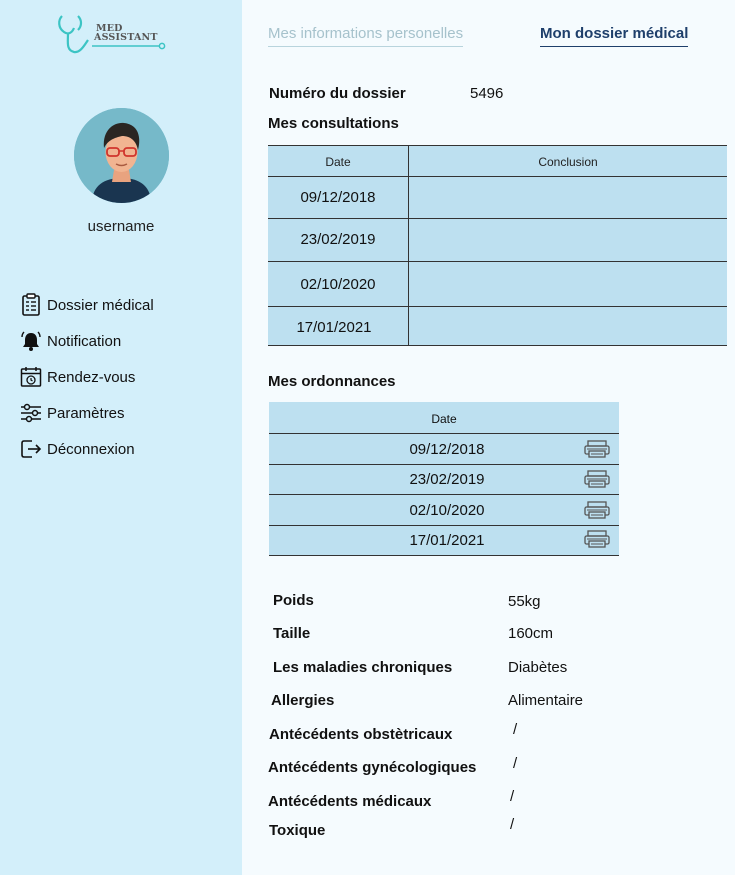 The height and width of the screenshot is (875, 735). Describe the element at coordinates (31, 305) in the screenshot. I see `clipboard-icon` at that location.